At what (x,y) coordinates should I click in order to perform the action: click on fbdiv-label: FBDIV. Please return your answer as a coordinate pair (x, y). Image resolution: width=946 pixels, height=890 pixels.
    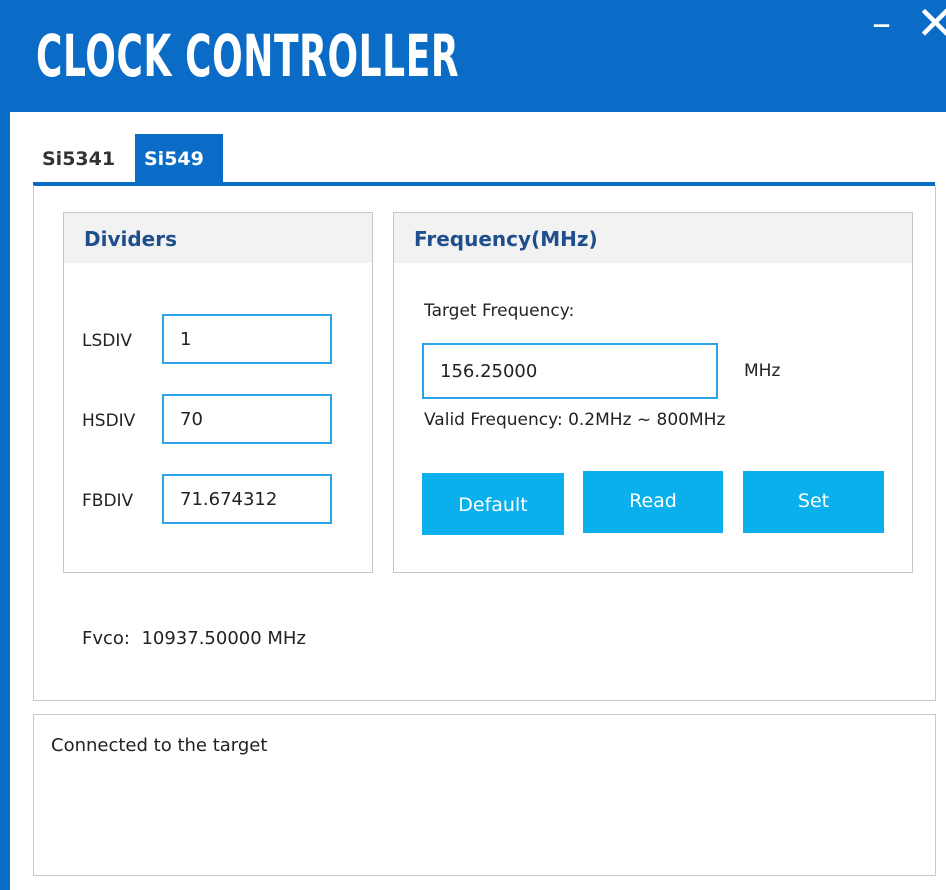
    Looking at the image, I should click on (108, 501).